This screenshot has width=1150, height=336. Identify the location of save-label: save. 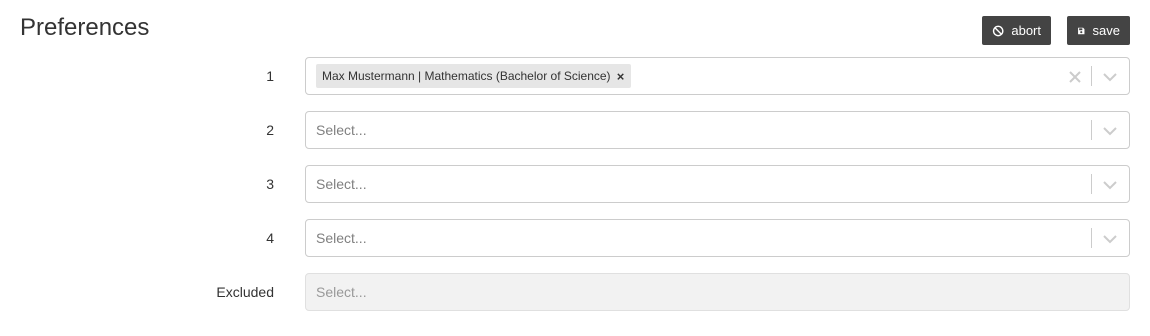
(1106, 30).